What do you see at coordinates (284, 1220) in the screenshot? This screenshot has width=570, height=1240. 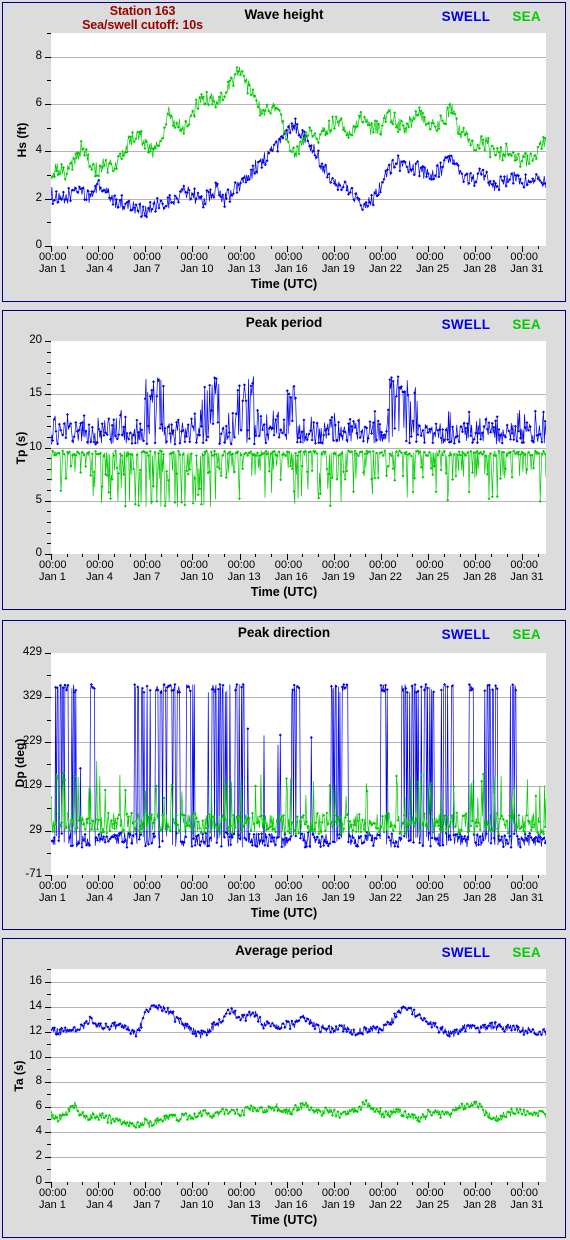 I see `x-axis-title: Time (UTC)` at bounding box center [284, 1220].